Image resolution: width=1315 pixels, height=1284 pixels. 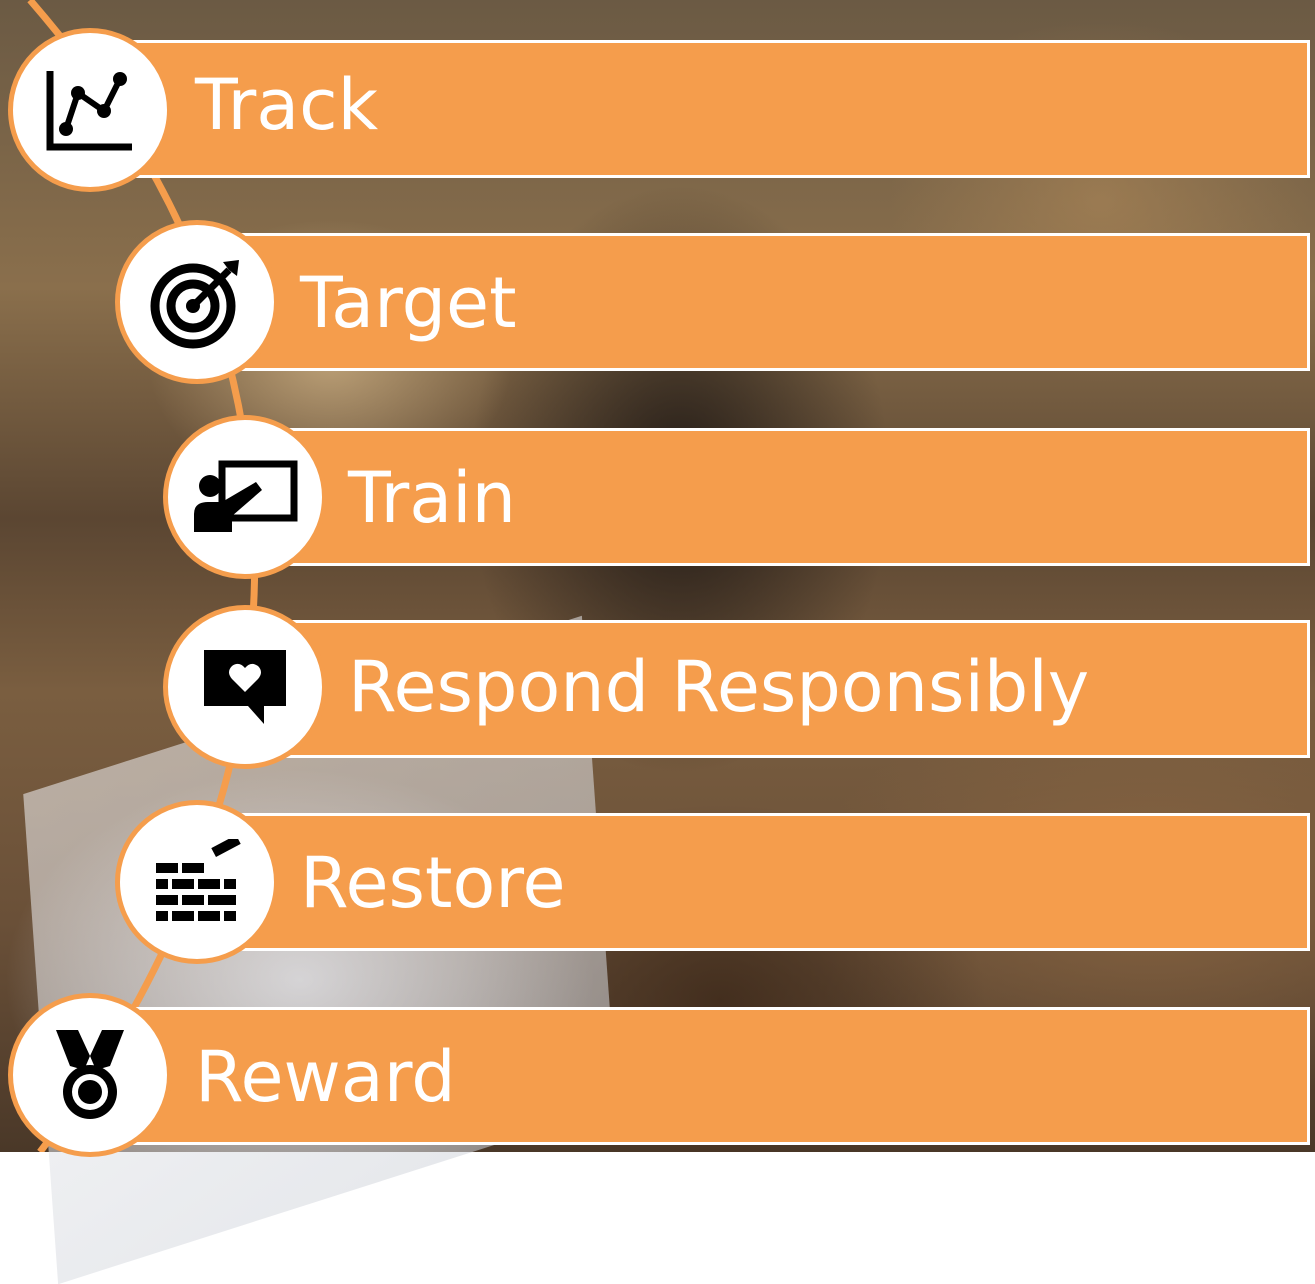 I want to click on step-icon-circle-reward, so click(x=90, y=1075).